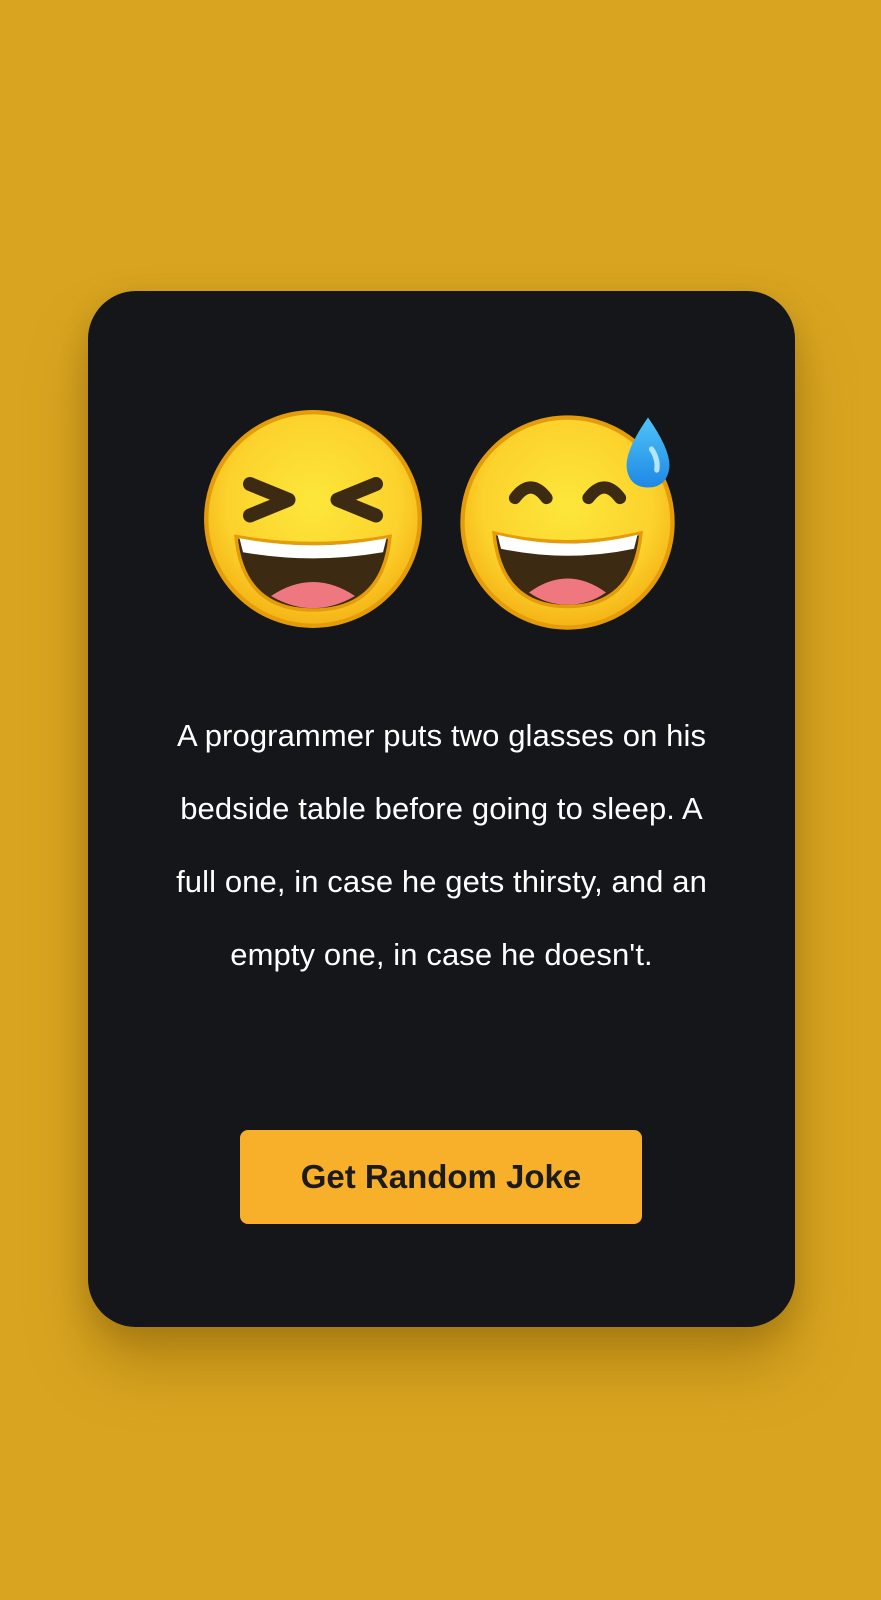  What do you see at coordinates (312, 519) in the screenshot?
I see `grinning-squinting-face-icon` at bounding box center [312, 519].